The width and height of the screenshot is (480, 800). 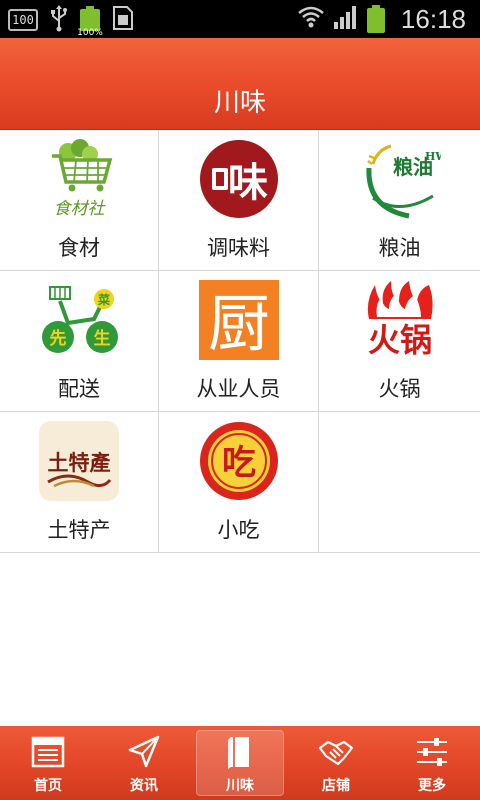 I want to click on handshake-icon, so click(x=336, y=752).